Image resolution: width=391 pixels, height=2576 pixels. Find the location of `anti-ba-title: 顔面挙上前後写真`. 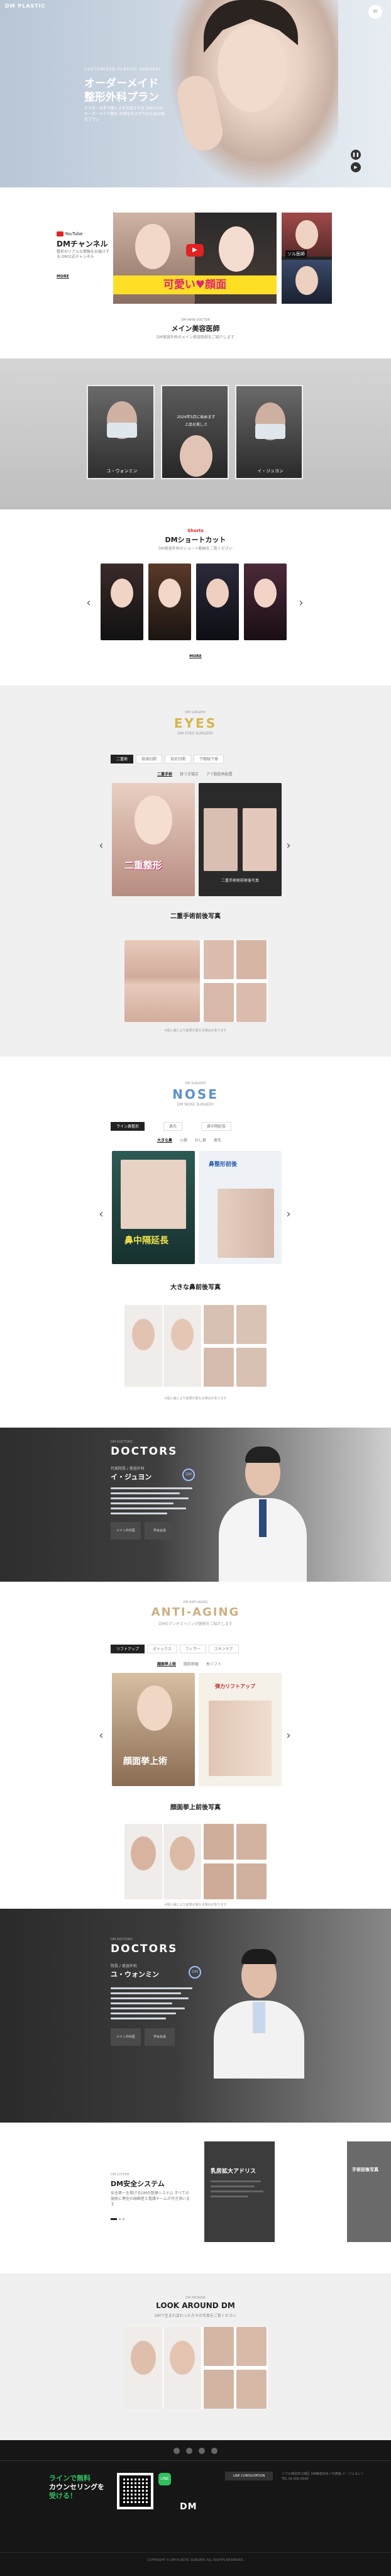

anti-ba-title: 顔面挙上前後写真 is located at coordinates (196, 1807).